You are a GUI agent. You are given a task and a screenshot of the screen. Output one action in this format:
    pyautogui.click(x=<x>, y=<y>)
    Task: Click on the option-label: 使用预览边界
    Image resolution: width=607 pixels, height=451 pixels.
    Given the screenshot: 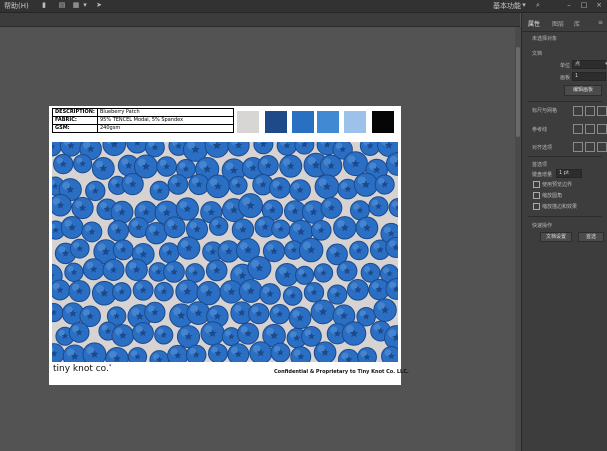 What is the action you would take?
    pyautogui.click(x=557, y=185)
    